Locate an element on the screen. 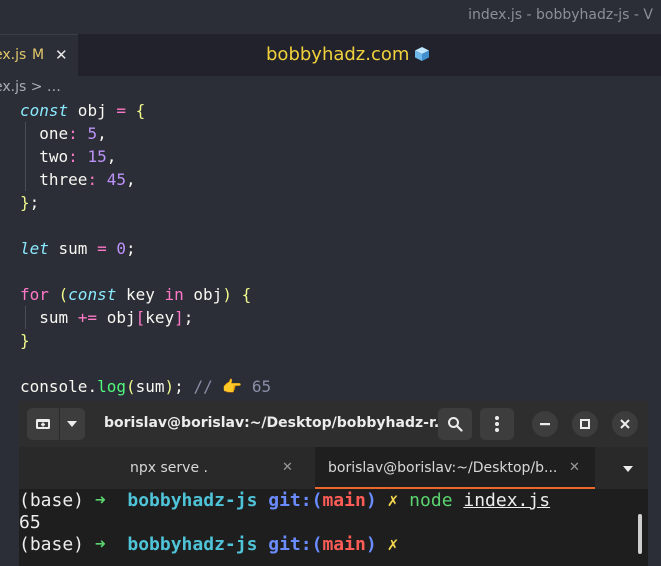  code-line-4: three: 45, is located at coordinates (78, 179).